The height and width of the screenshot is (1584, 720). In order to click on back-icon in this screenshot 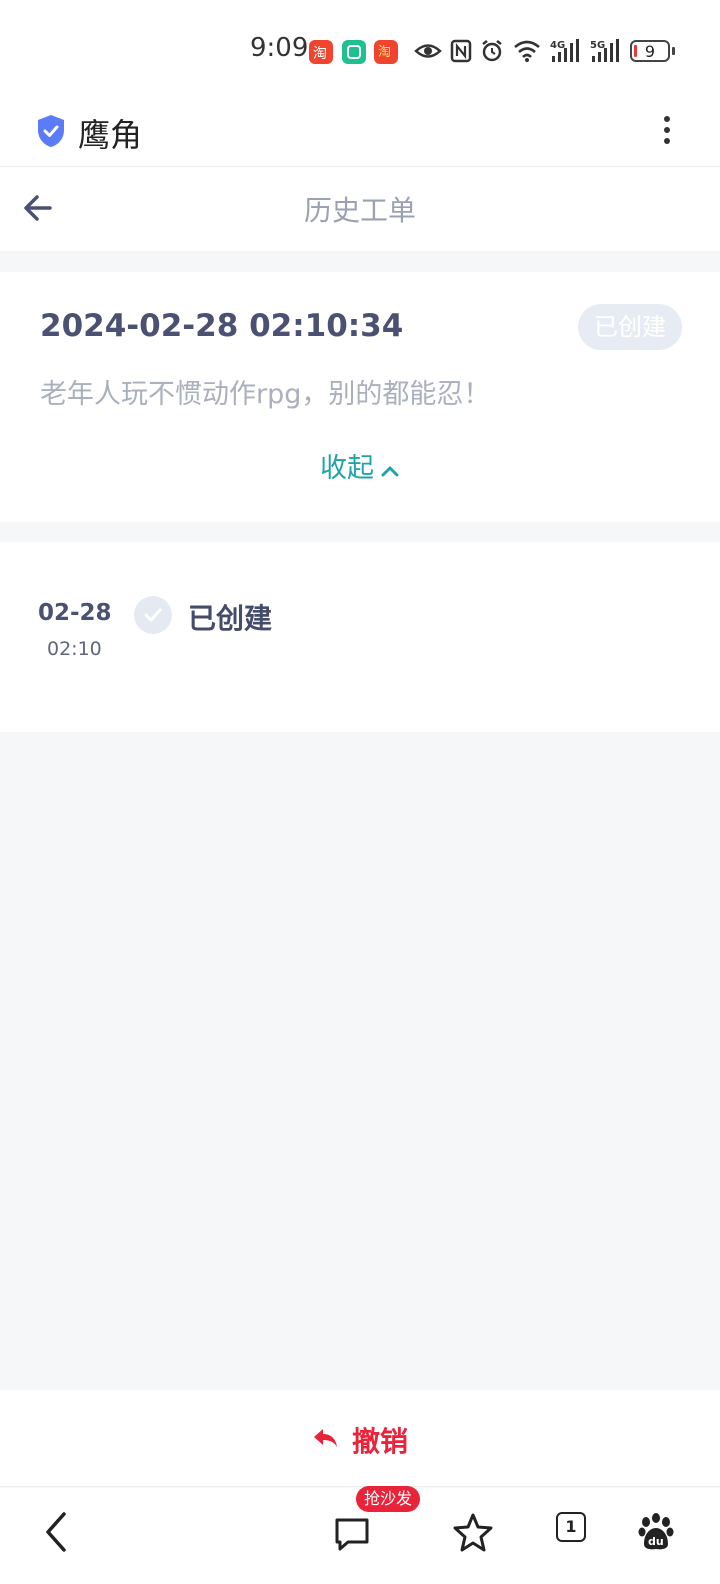, I will do `click(56, 1534)`.